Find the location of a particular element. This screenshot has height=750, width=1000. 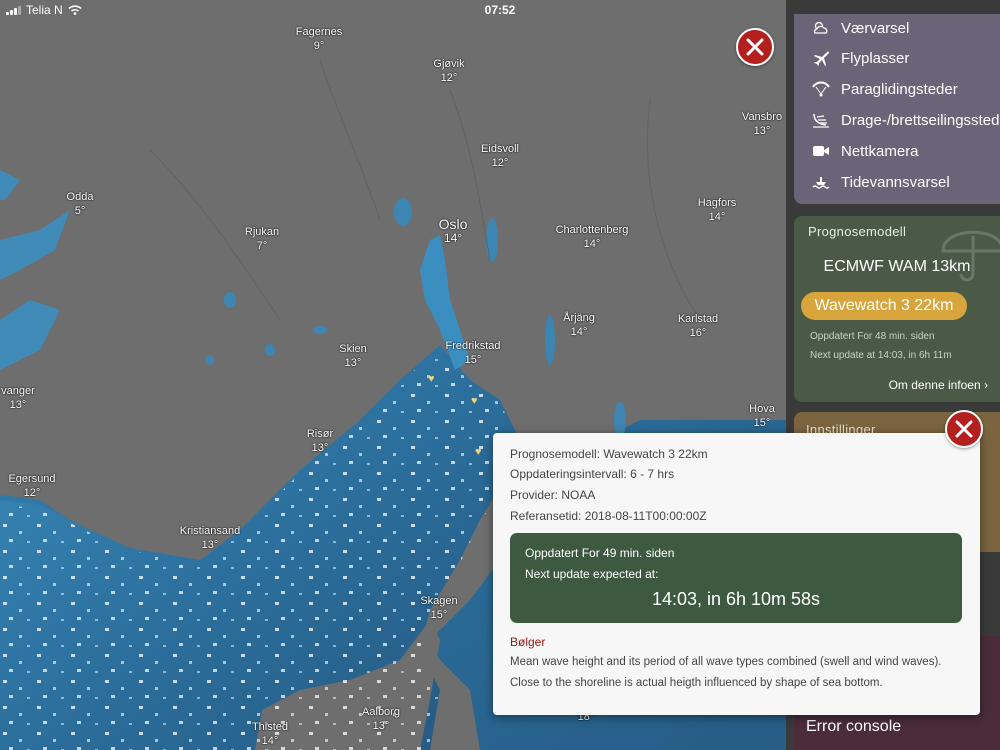

city-label: Odda 5° is located at coordinates (80, 204).